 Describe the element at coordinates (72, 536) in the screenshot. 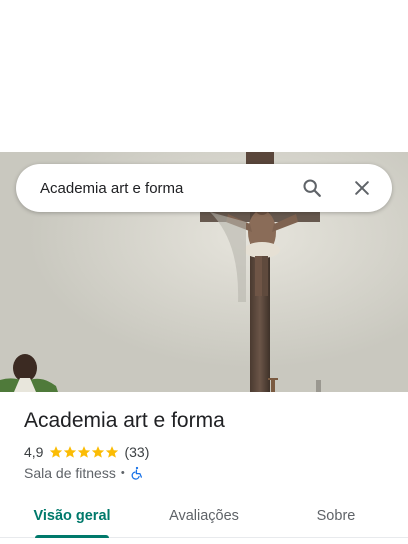

I see `active-tab-indicator` at that location.